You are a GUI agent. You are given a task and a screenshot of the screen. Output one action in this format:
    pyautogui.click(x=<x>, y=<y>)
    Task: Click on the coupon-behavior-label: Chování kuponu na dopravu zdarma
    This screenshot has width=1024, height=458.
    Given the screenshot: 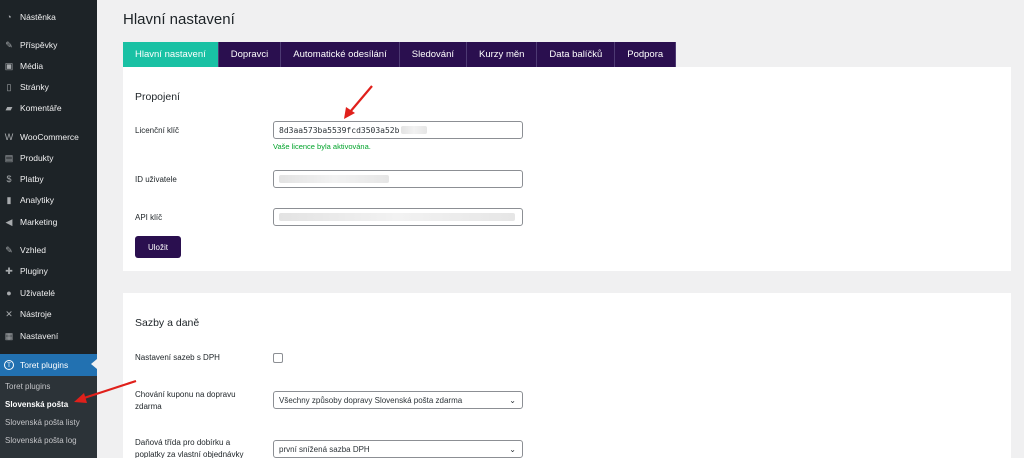 What is the action you would take?
    pyautogui.click(x=185, y=400)
    